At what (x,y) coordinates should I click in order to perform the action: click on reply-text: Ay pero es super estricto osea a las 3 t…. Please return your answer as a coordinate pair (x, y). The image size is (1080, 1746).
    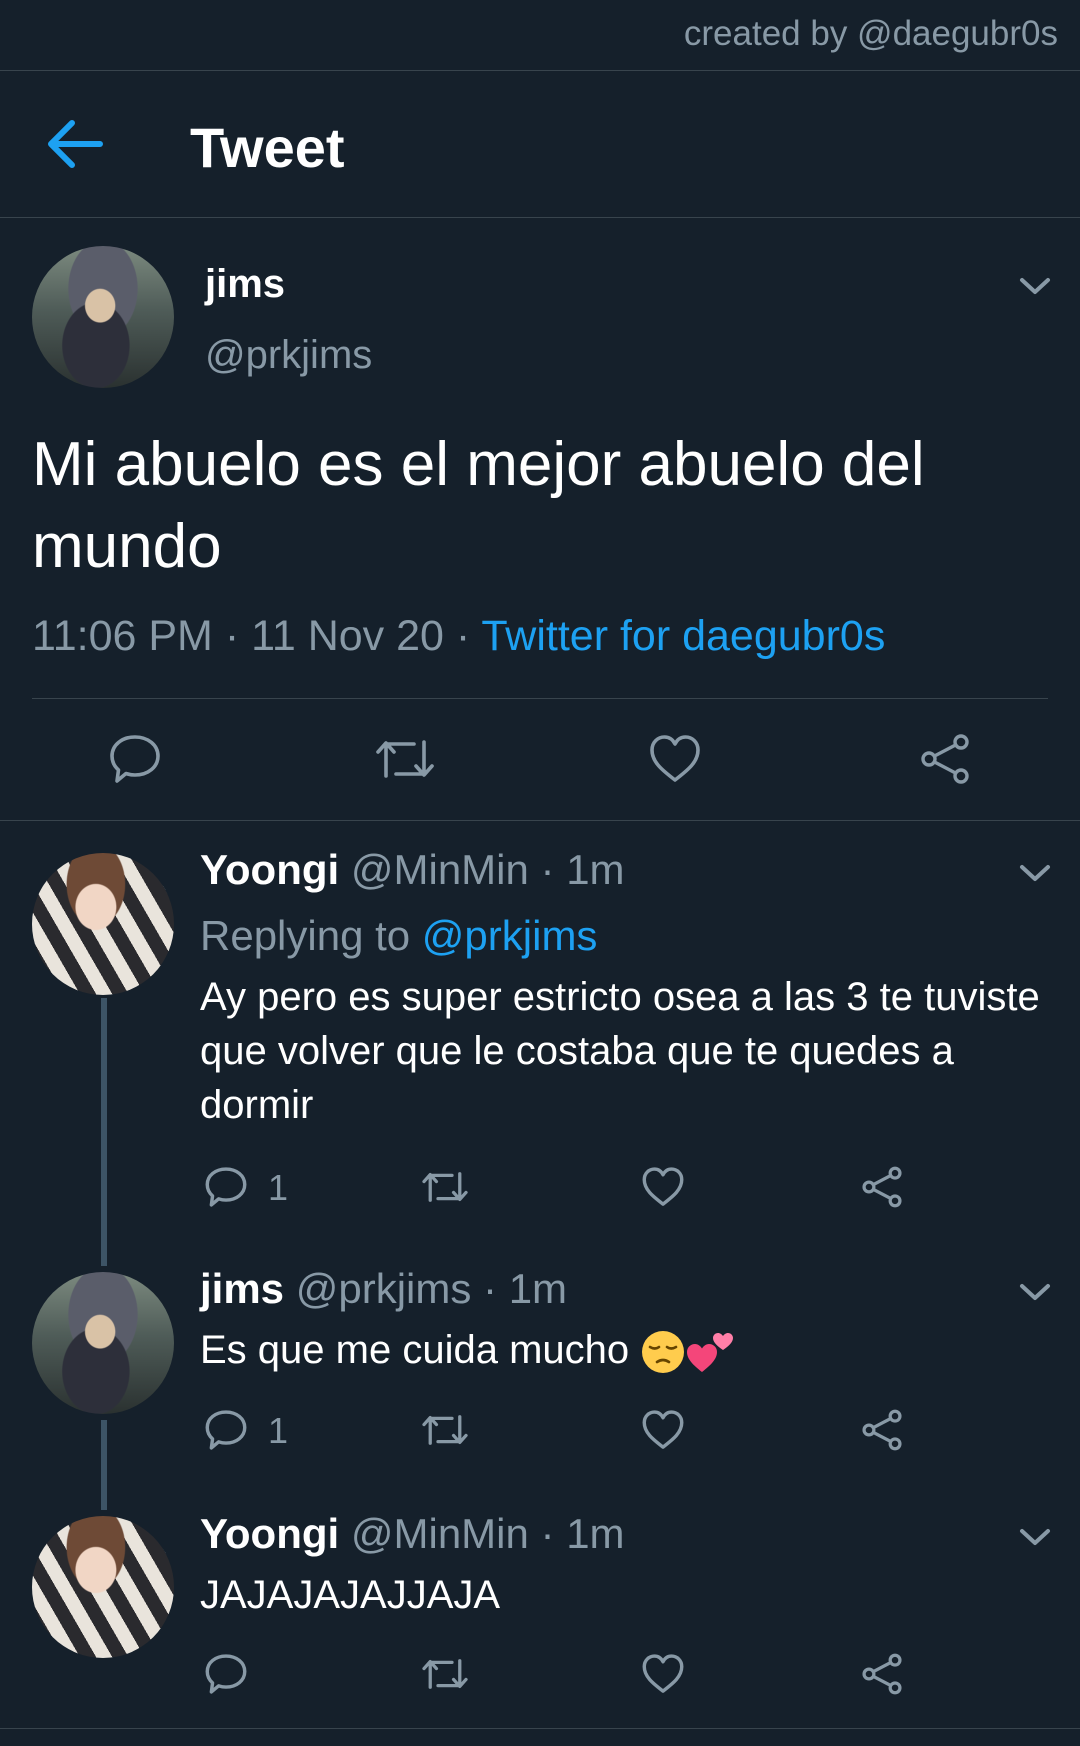
    Looking at the image, I should click on (620, 1051).